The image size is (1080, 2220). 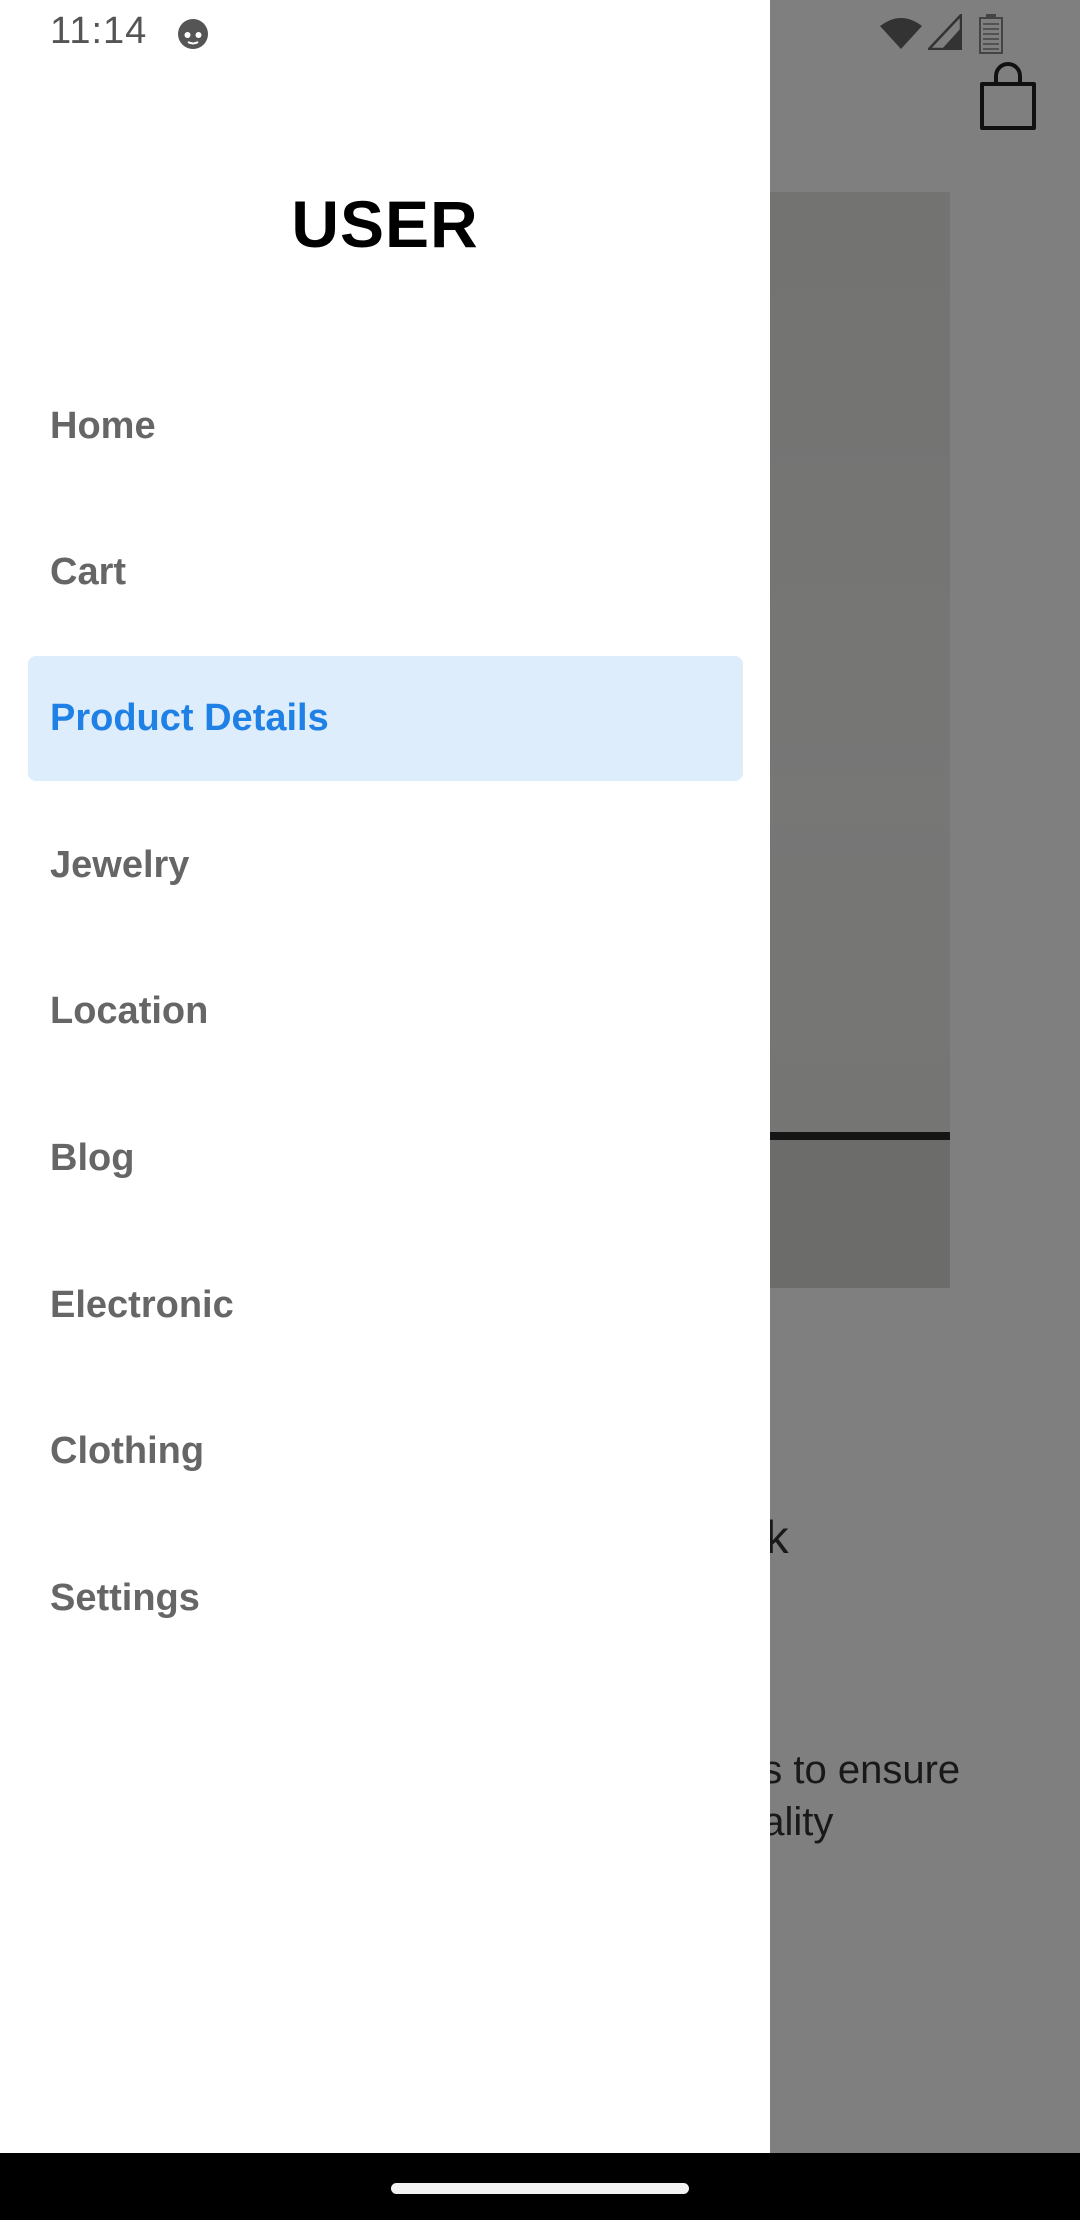 What do you see at coordinates (945, 32) in the screenshot?
I see `cell-signal-icon` at bounding box center [945, 32].